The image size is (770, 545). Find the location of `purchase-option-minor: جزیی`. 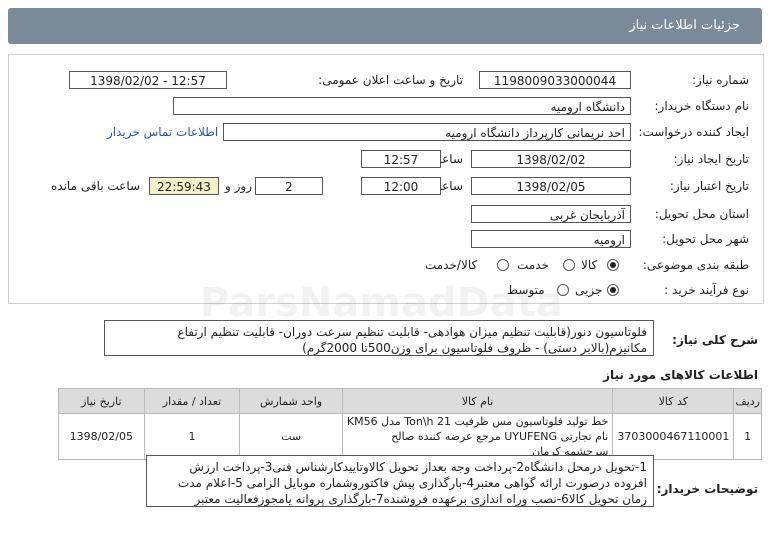

purchase-option-minor: جزیی is located at coordinates (589, 290).